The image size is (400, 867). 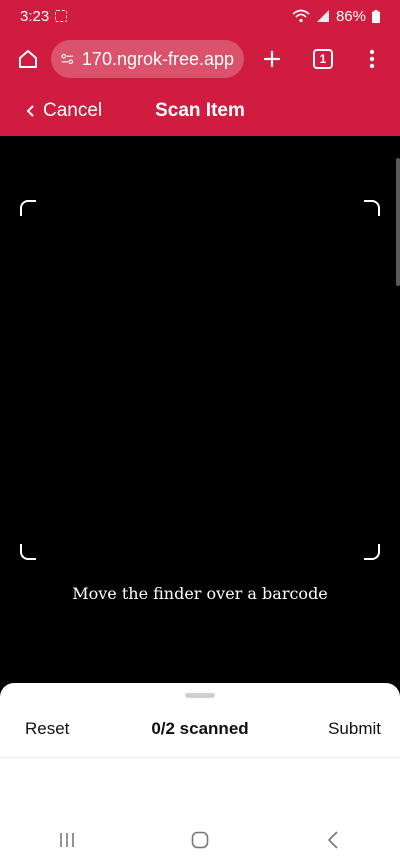 I want to click on submit-button: Submit, so click(x=354, y=729).